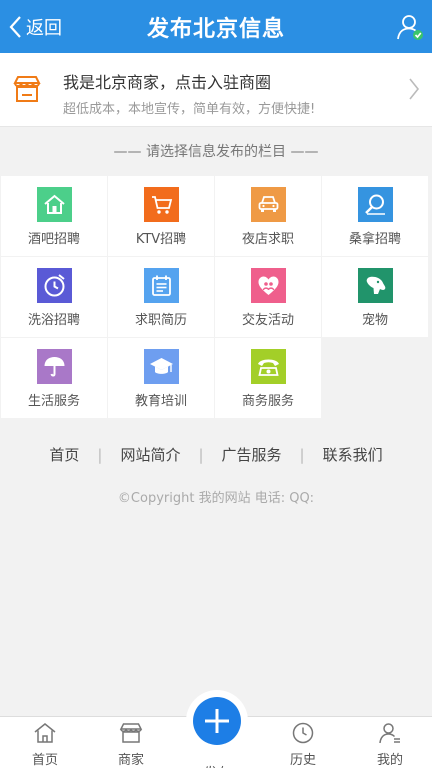 This screenshot has width=432, height=768. I want to click on category-label: 宠物, so click(374, 320).